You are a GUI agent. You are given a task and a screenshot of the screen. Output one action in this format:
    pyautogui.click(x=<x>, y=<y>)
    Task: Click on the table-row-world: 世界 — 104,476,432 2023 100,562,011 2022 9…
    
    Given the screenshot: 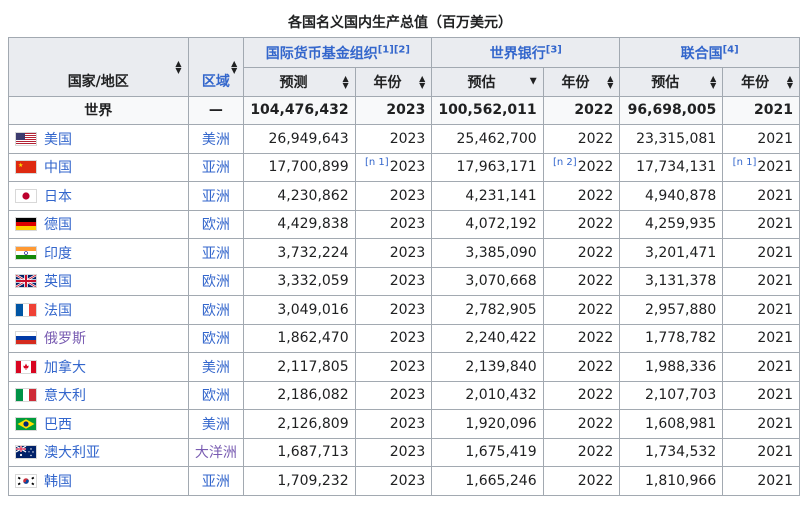 What is the action you would take?
    pyautogui.click(x=404, y=110)
    